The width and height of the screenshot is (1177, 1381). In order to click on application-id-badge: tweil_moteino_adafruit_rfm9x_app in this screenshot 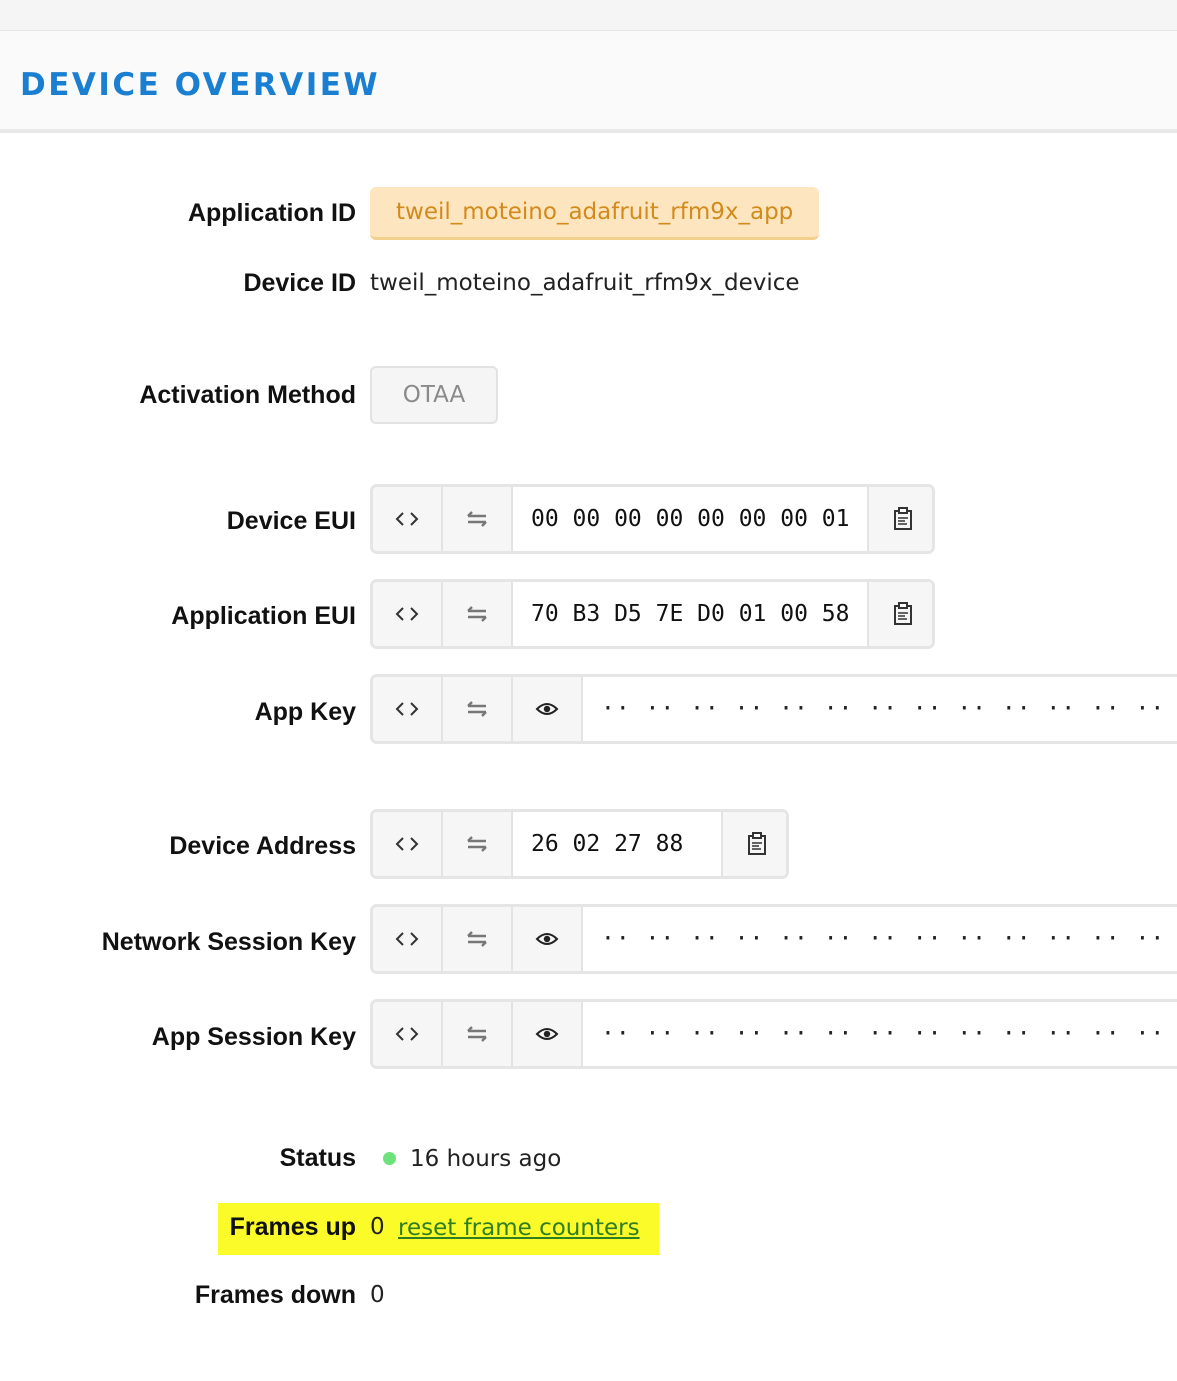, I will do `click(595, 213)`.